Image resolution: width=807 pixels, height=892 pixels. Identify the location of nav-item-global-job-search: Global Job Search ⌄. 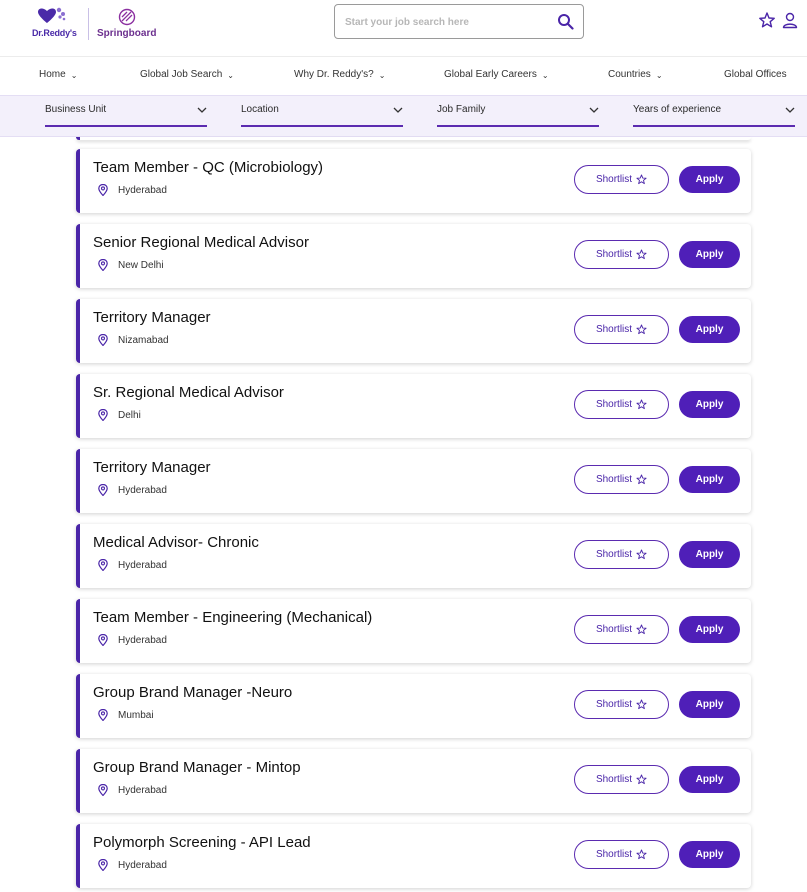
(187, 74).